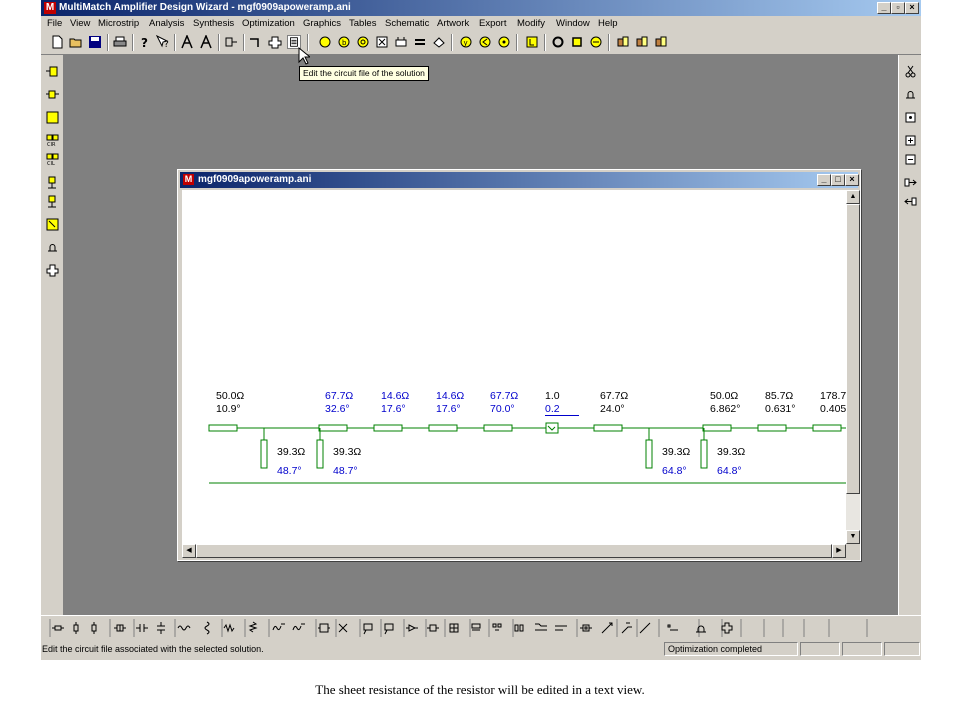  What do you see at coordinates (439, 42) in the screenshot?
I see `shape-tool-icon` at bounding box center [439, 42].